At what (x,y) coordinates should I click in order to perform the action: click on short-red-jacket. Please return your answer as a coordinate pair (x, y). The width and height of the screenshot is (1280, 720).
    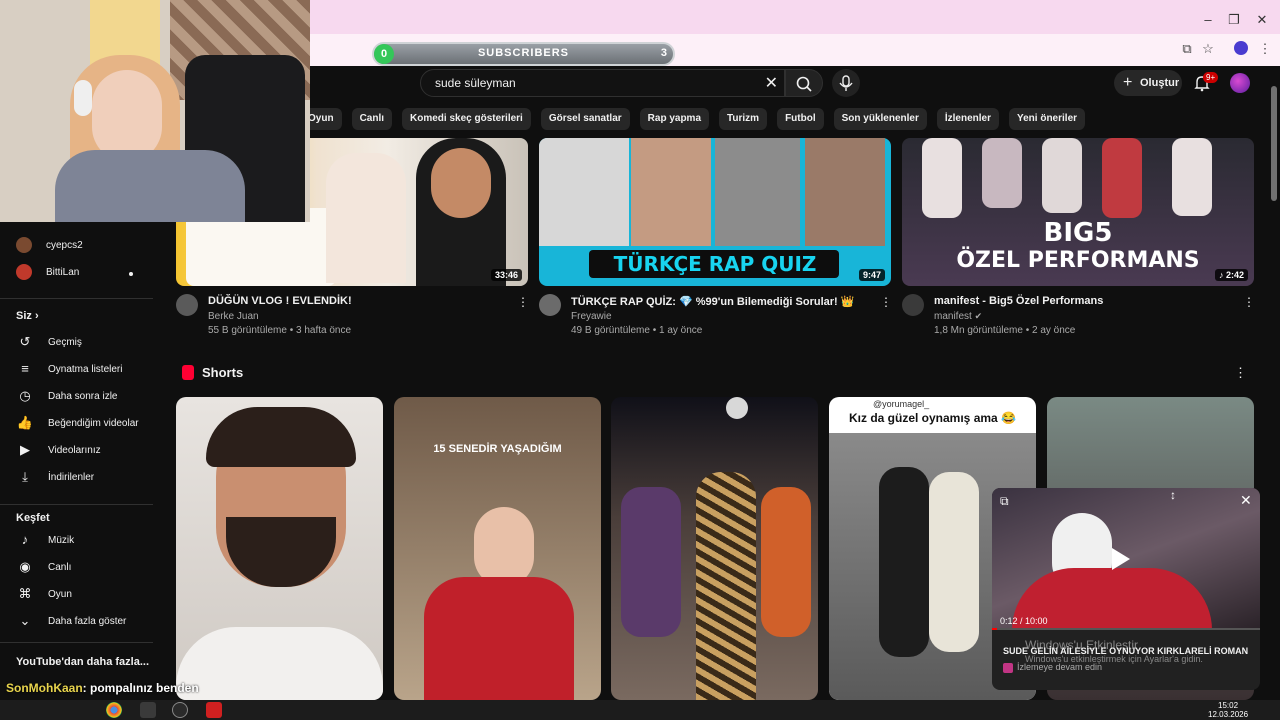
    Looking at the image, I should click on (499, 638).